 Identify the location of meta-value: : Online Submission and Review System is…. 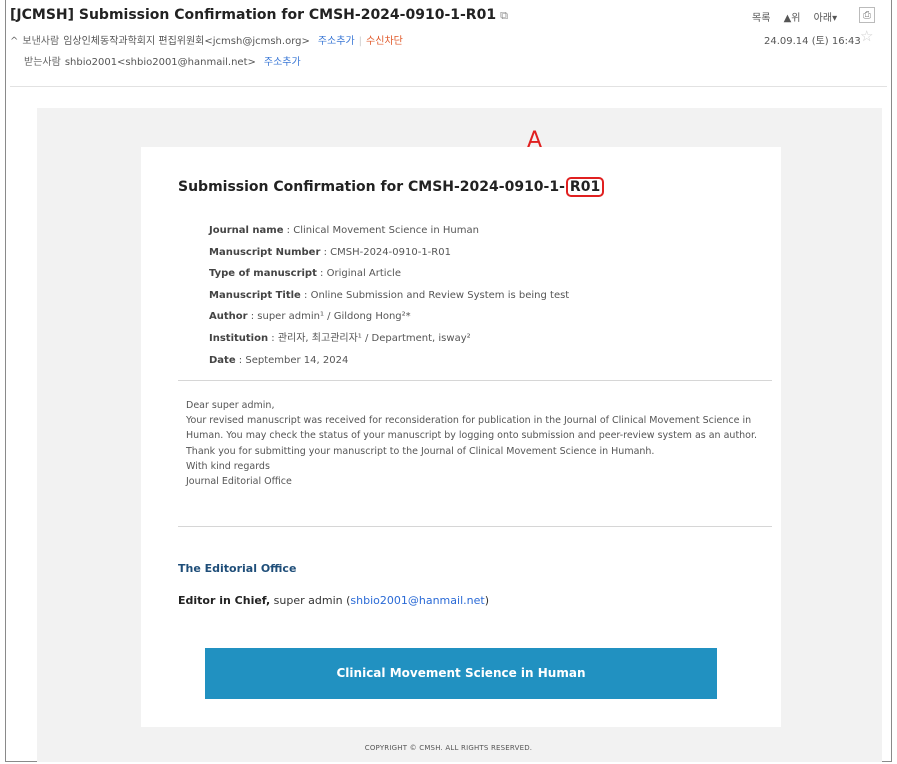
(435, 295).